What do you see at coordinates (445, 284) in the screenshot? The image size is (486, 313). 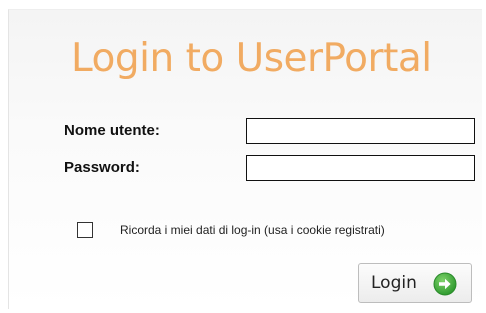 I see `arrow-right-circle-icon` at bounding box center [445, 284].